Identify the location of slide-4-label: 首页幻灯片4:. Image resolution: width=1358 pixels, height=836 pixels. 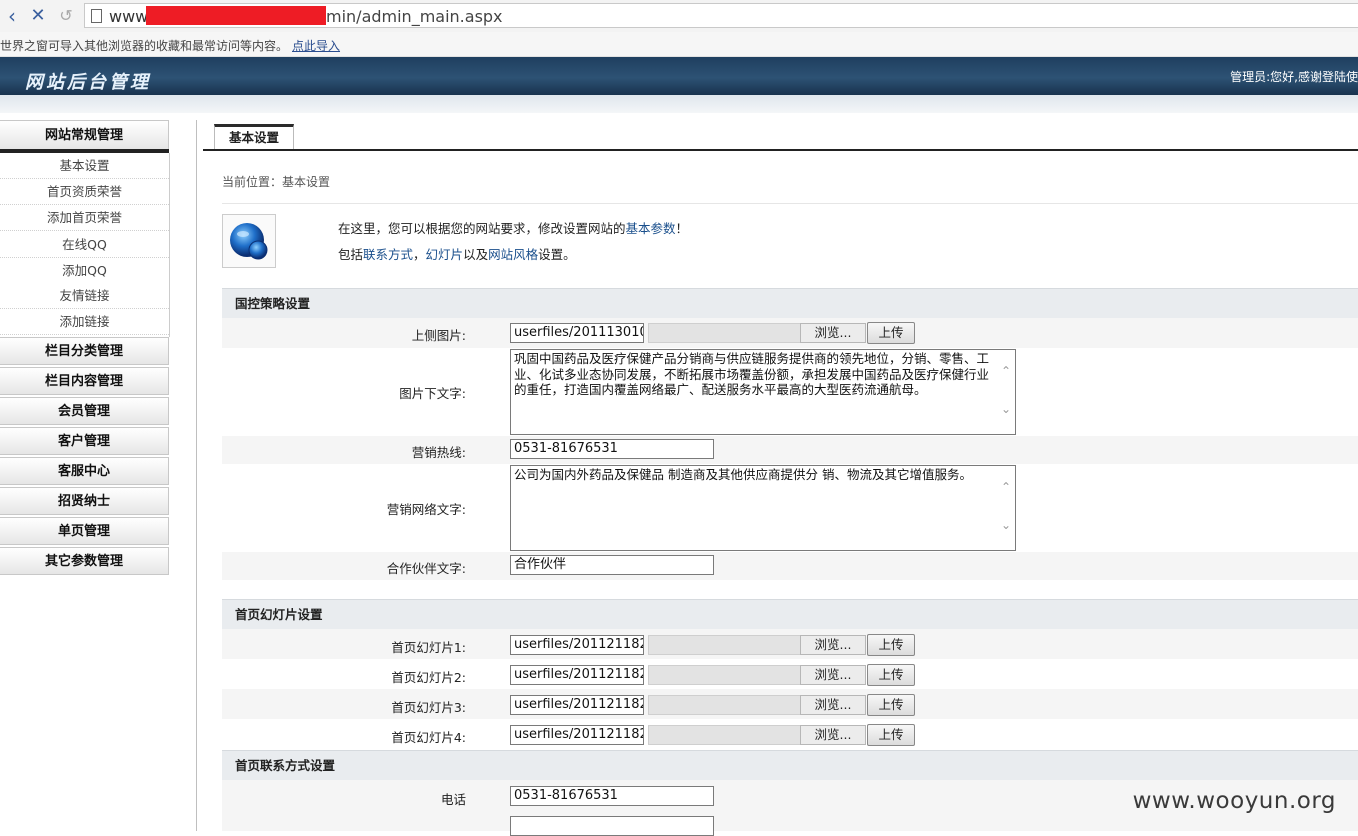
(428, 737).